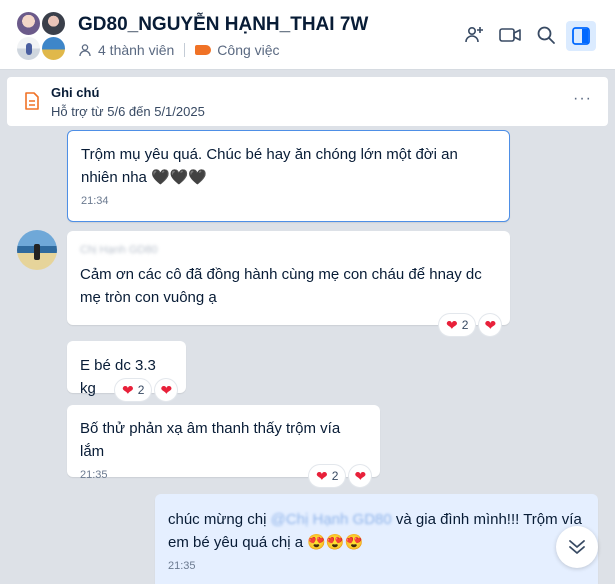  What do you see at coordinates (32, 101) in the screenshot?
I see `note-icon` at bounding box center [32, 101].